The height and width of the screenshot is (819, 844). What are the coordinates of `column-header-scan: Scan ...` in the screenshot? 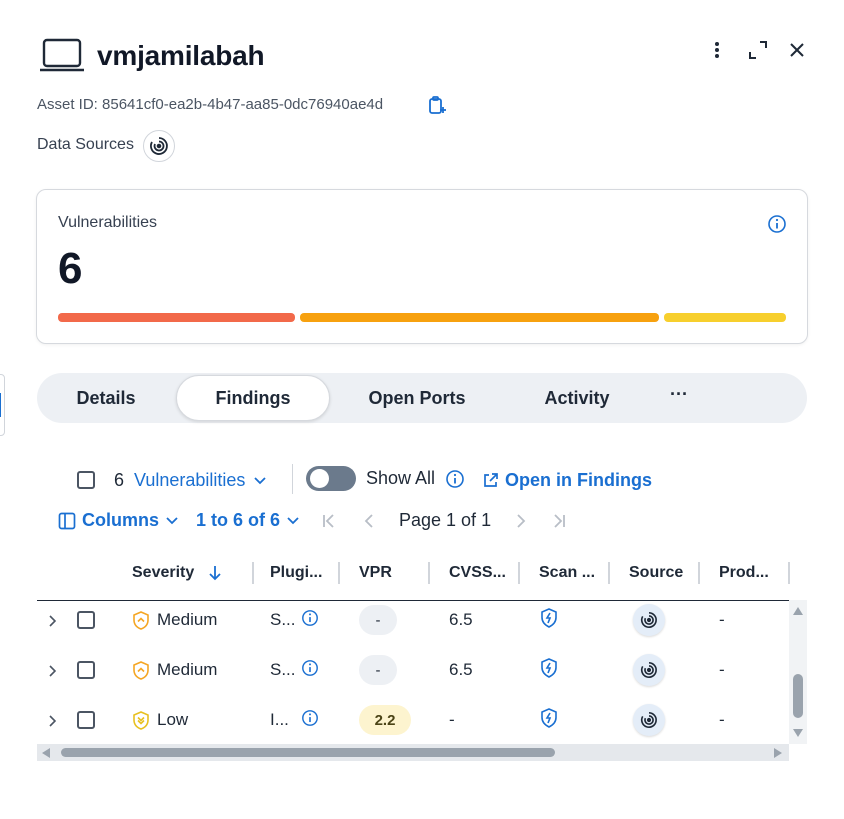 It's located at (567, 573).